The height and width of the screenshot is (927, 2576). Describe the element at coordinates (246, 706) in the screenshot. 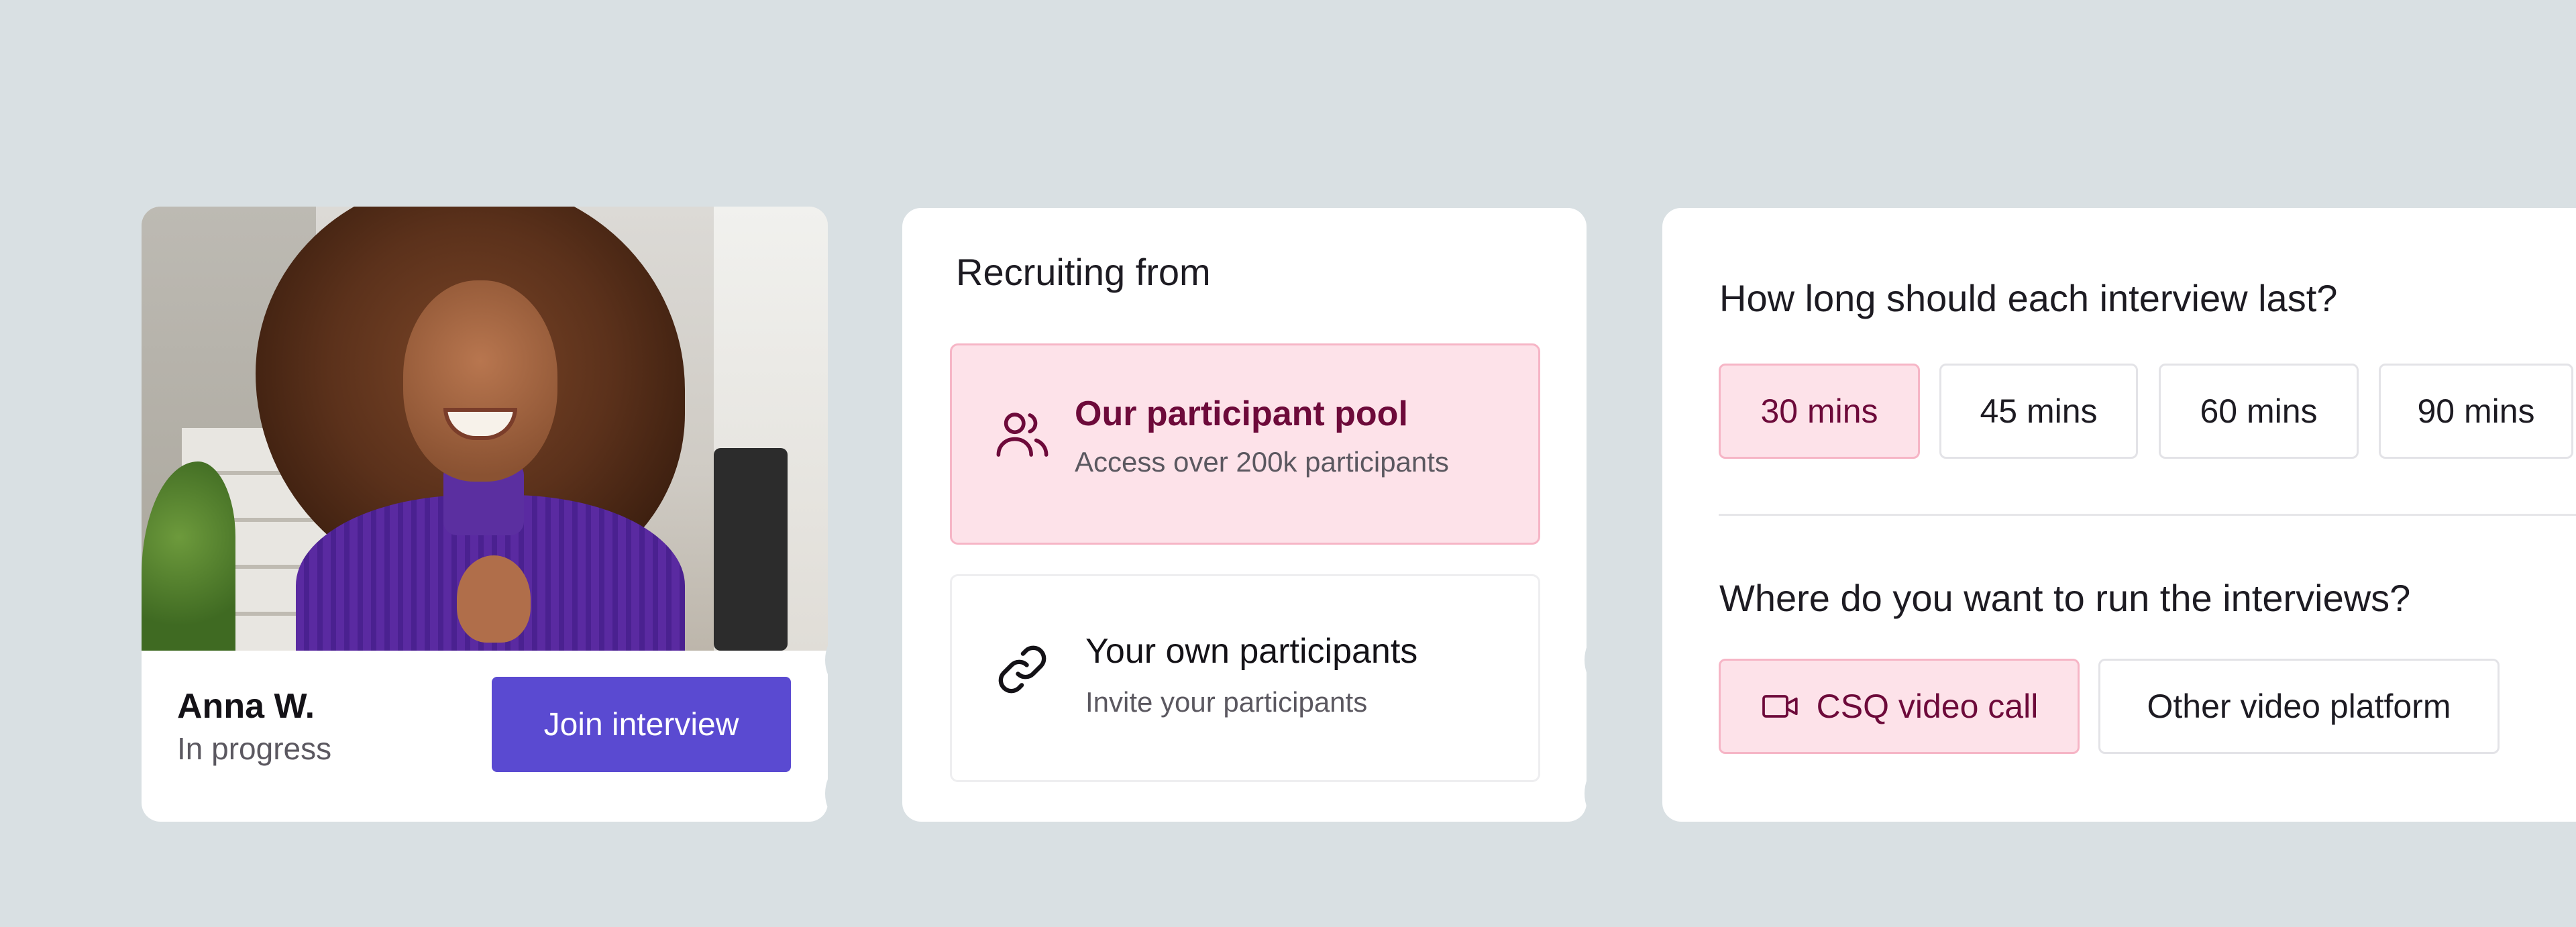

I see `participant-name: Anna W.` at that location.